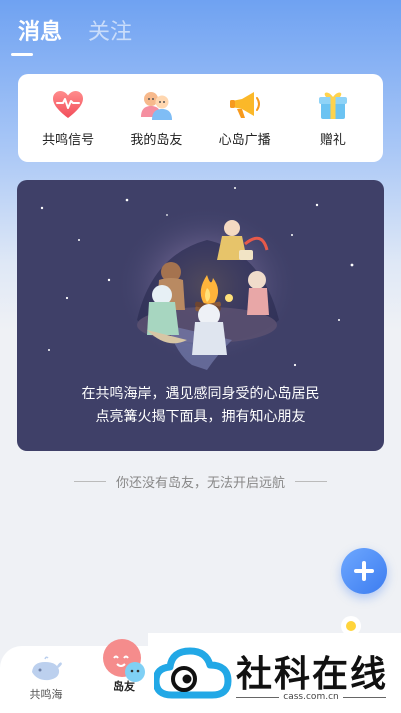 This screenshot has height=713, width=401. I want to click on quick-action-label: 我的岛友, so click(156, 140).